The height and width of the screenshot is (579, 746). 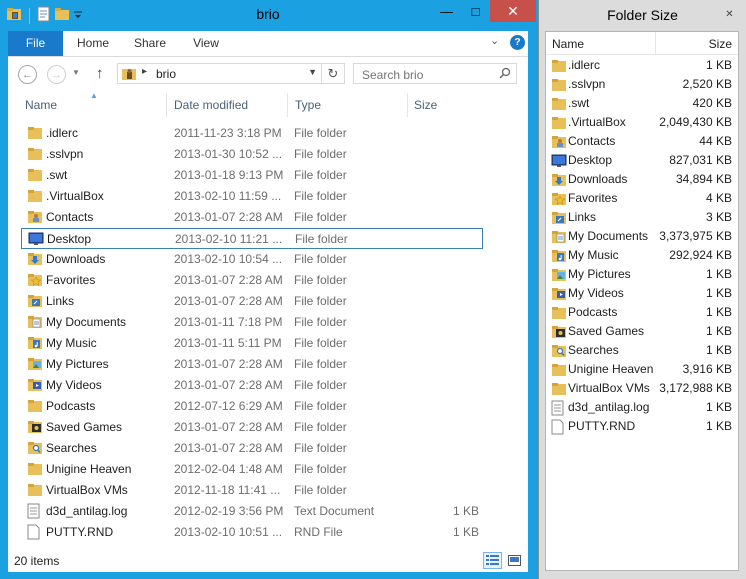 What do you see at coordinates (642, 312) in the screenshot?
I see `folder-size-row: Podcasts 1 KB` at bounding box center [642, 312].